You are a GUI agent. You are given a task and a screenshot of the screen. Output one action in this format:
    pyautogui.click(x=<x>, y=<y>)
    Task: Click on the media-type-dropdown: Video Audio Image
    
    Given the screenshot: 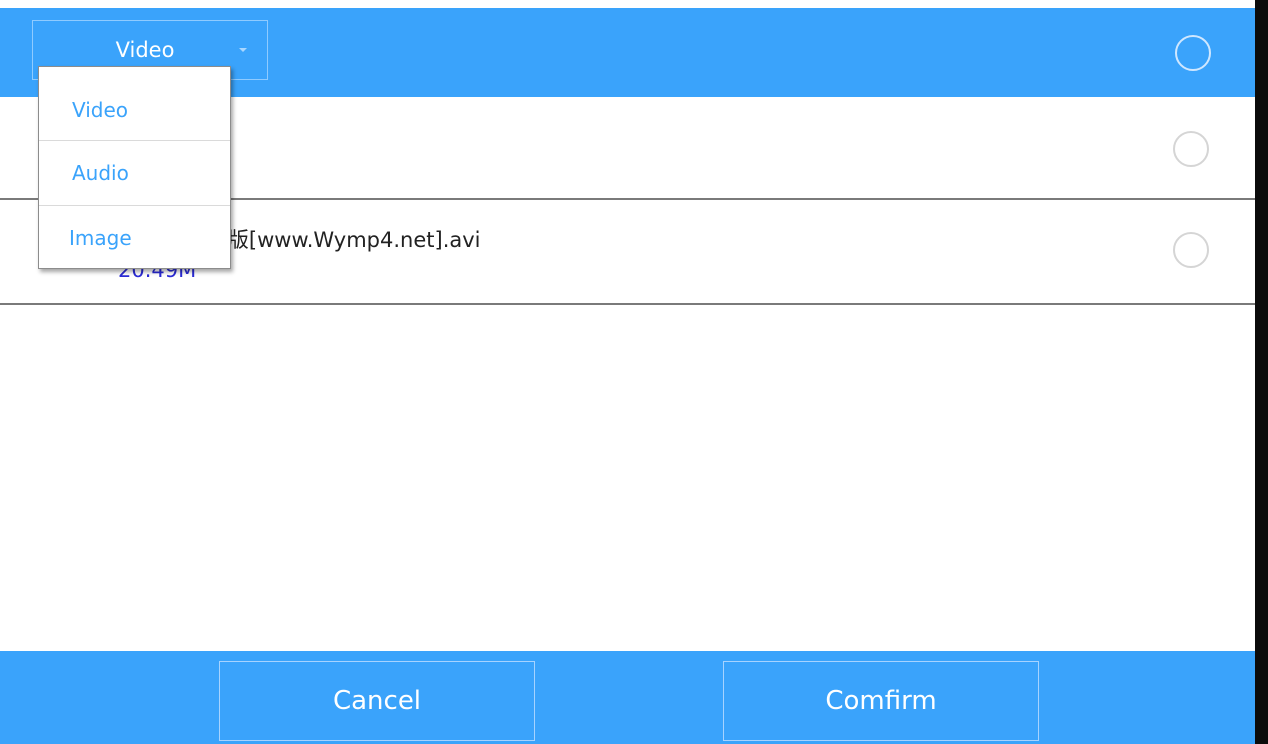 What is the action you would take?
    pyautogui.click(x=134, y=167)
    